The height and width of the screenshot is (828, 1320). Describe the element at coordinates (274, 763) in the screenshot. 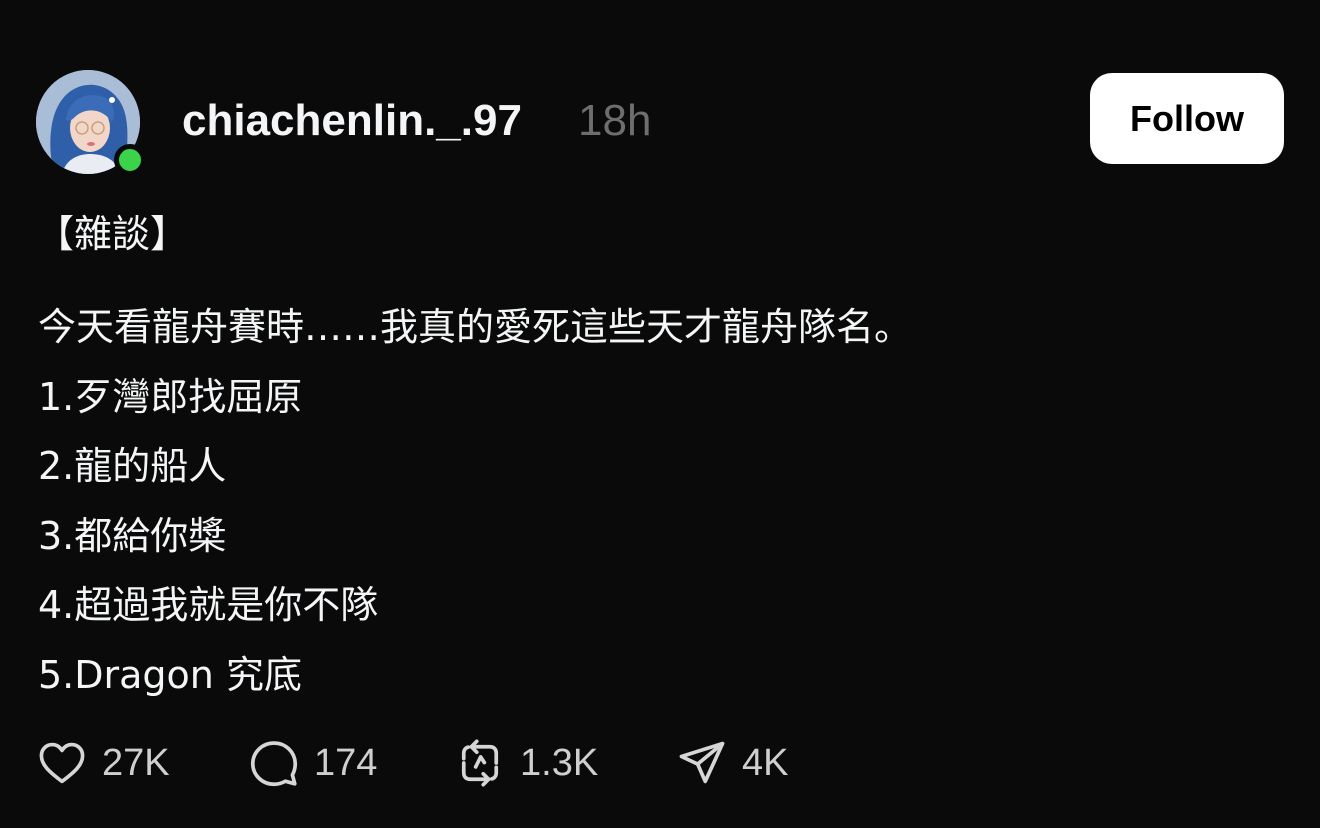

I see `speech-bubble-icon` at that location.